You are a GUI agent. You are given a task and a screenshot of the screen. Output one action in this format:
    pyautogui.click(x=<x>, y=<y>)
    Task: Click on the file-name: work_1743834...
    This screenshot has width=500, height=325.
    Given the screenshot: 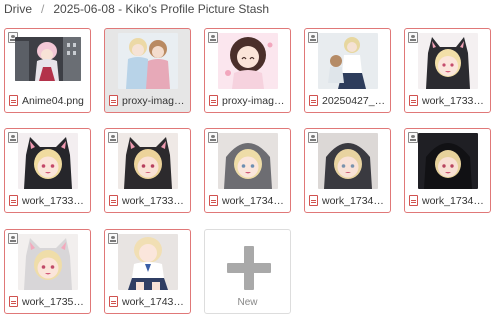 What is the action you would take?
    pyautogui.click(x=148, y=301)
    